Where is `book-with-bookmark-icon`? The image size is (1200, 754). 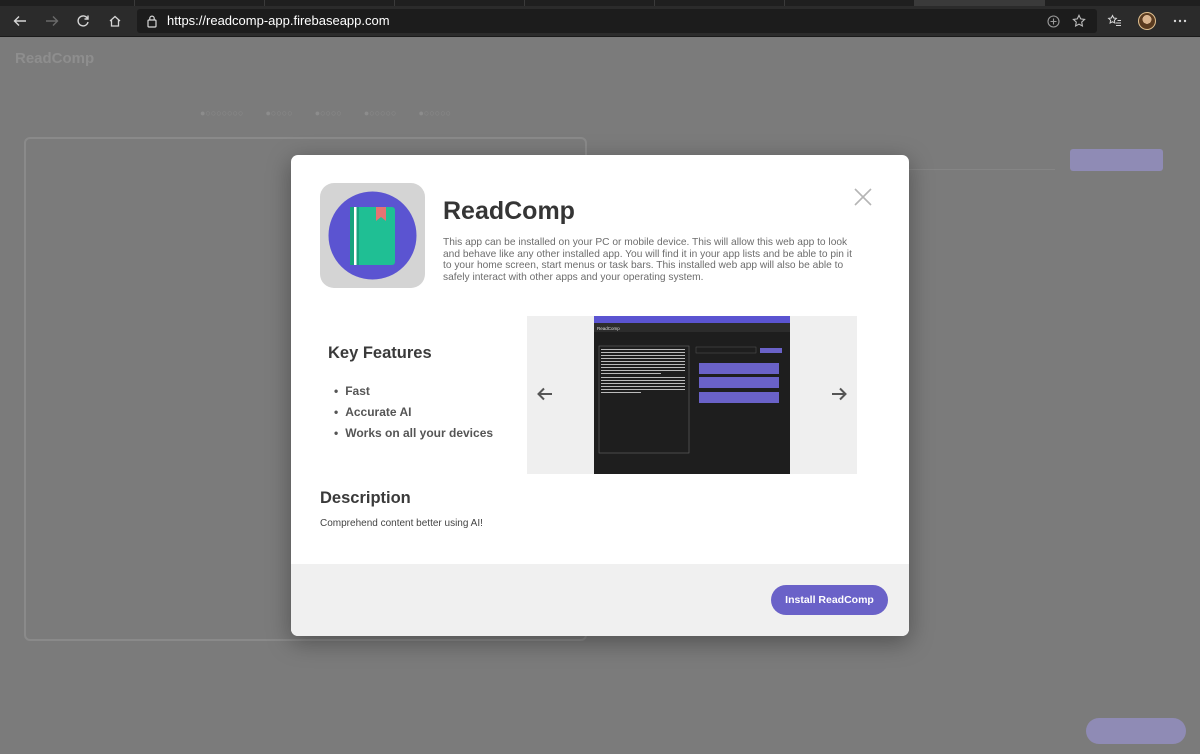 book-with-bookmark-icon is located at coordinates (372, 235).